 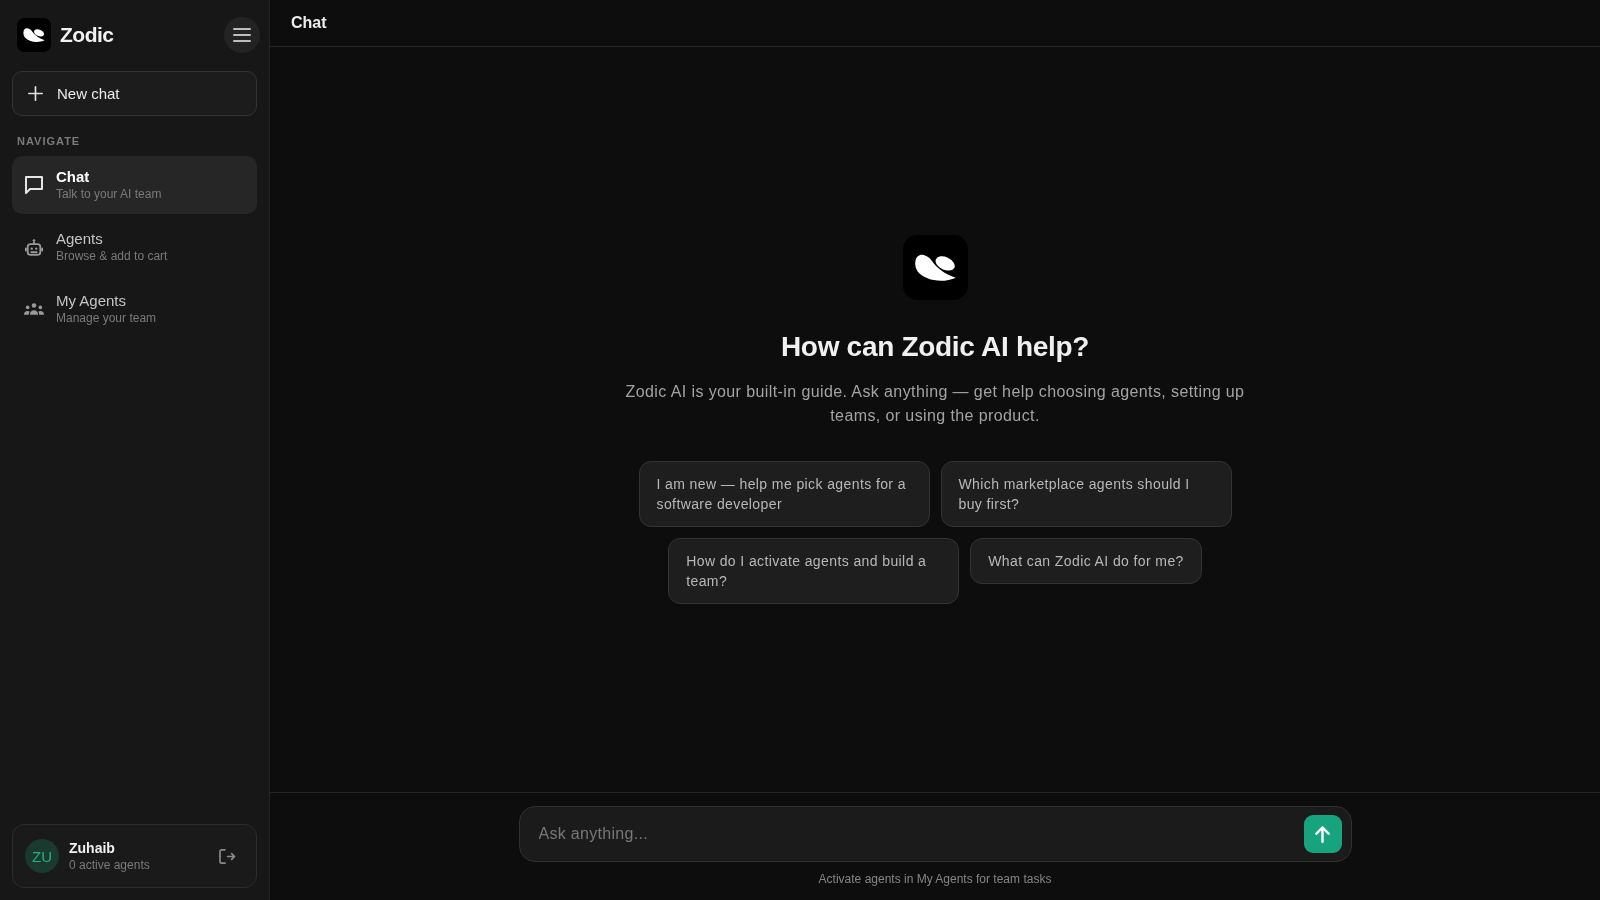 I want to click on page-title: Chat, so click(x=309, y=23).